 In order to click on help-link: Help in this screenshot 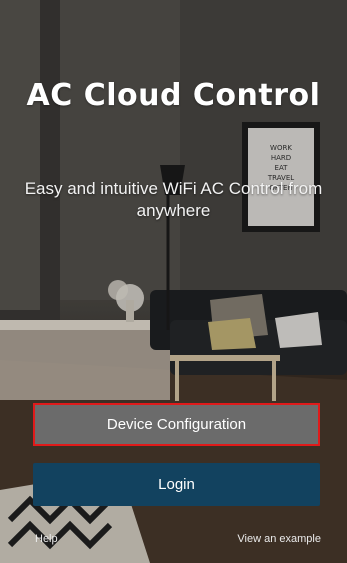, I will do `click(46, 539)`.